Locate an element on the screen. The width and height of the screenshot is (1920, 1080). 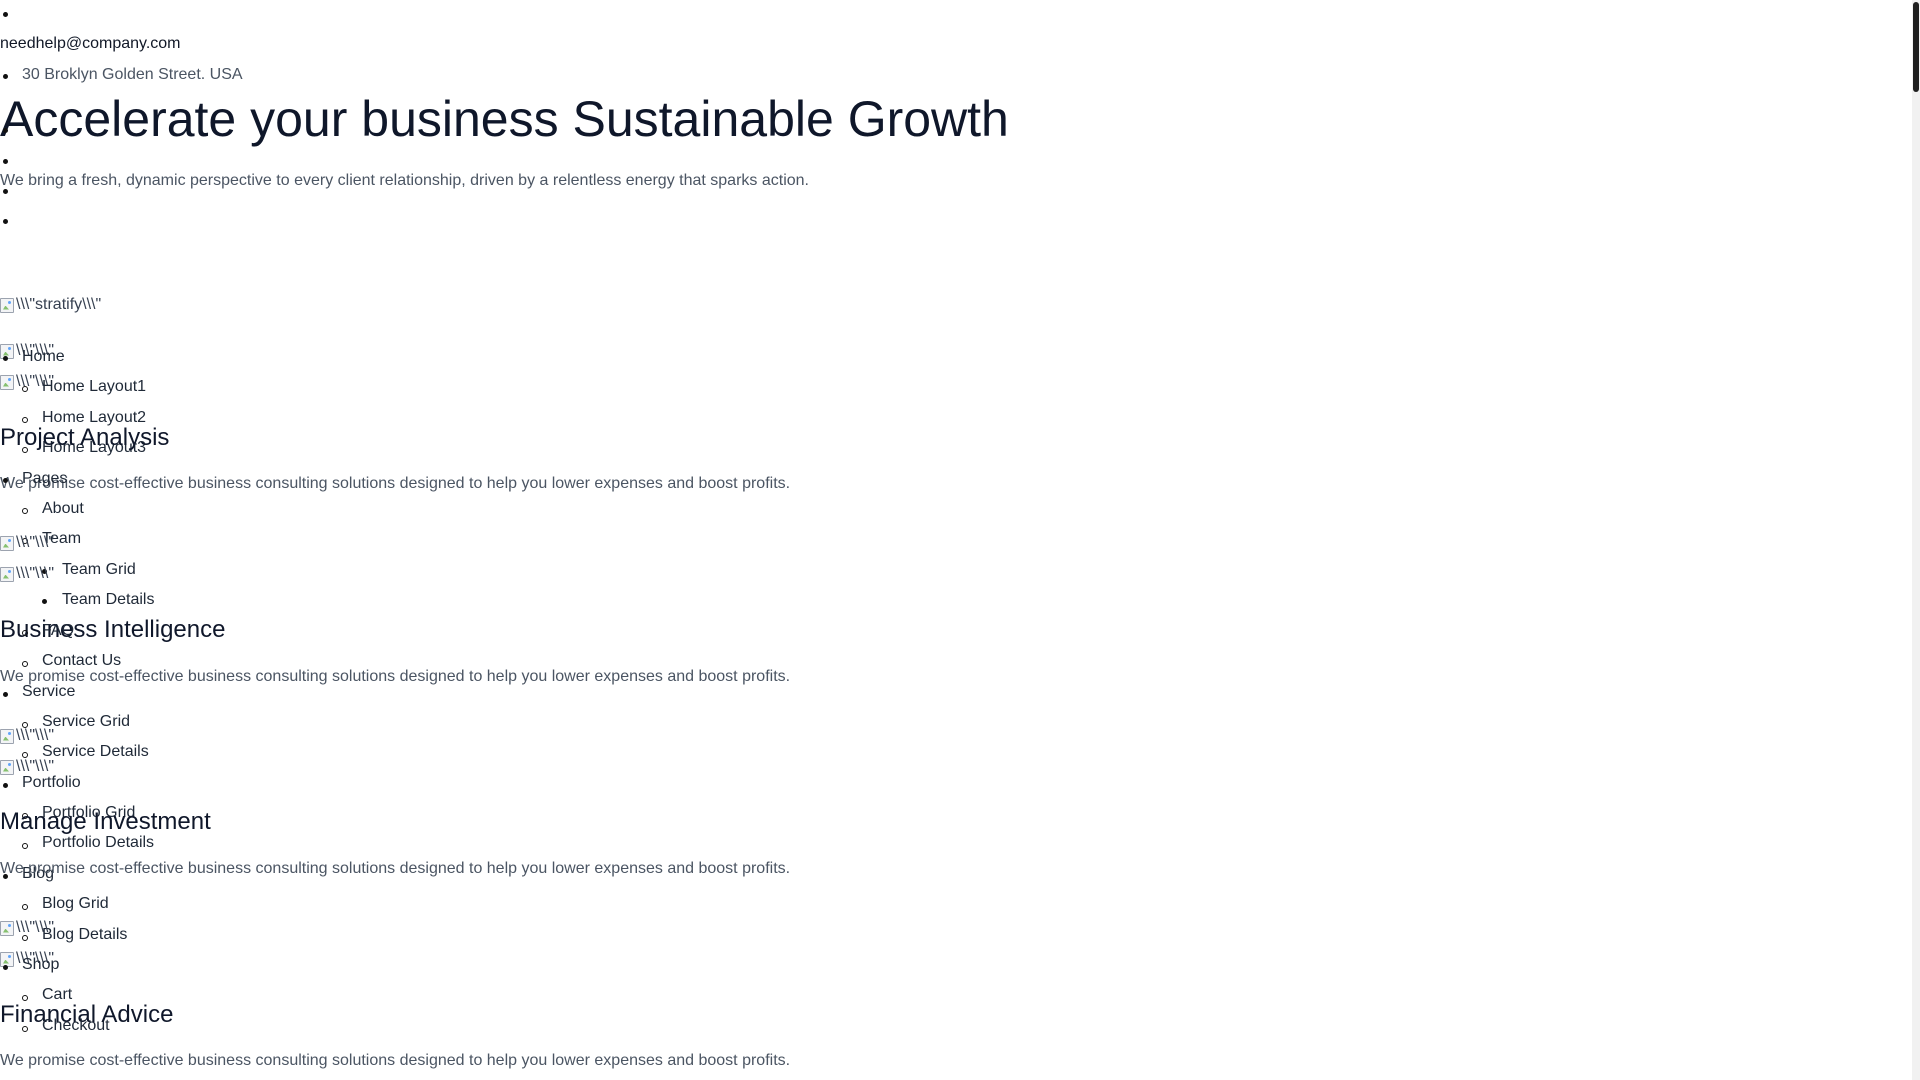
nav-item-service-grid: Service Grid is located at coordinates (86, 722).